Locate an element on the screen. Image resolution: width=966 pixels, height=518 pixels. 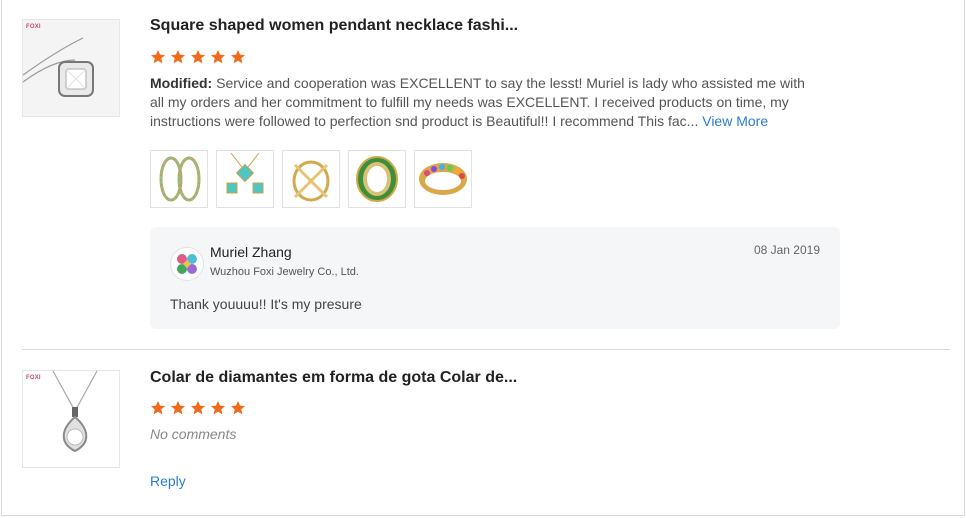
reply-text: Thank youuuu!! It's my presure is located at coordinates (266, 304).